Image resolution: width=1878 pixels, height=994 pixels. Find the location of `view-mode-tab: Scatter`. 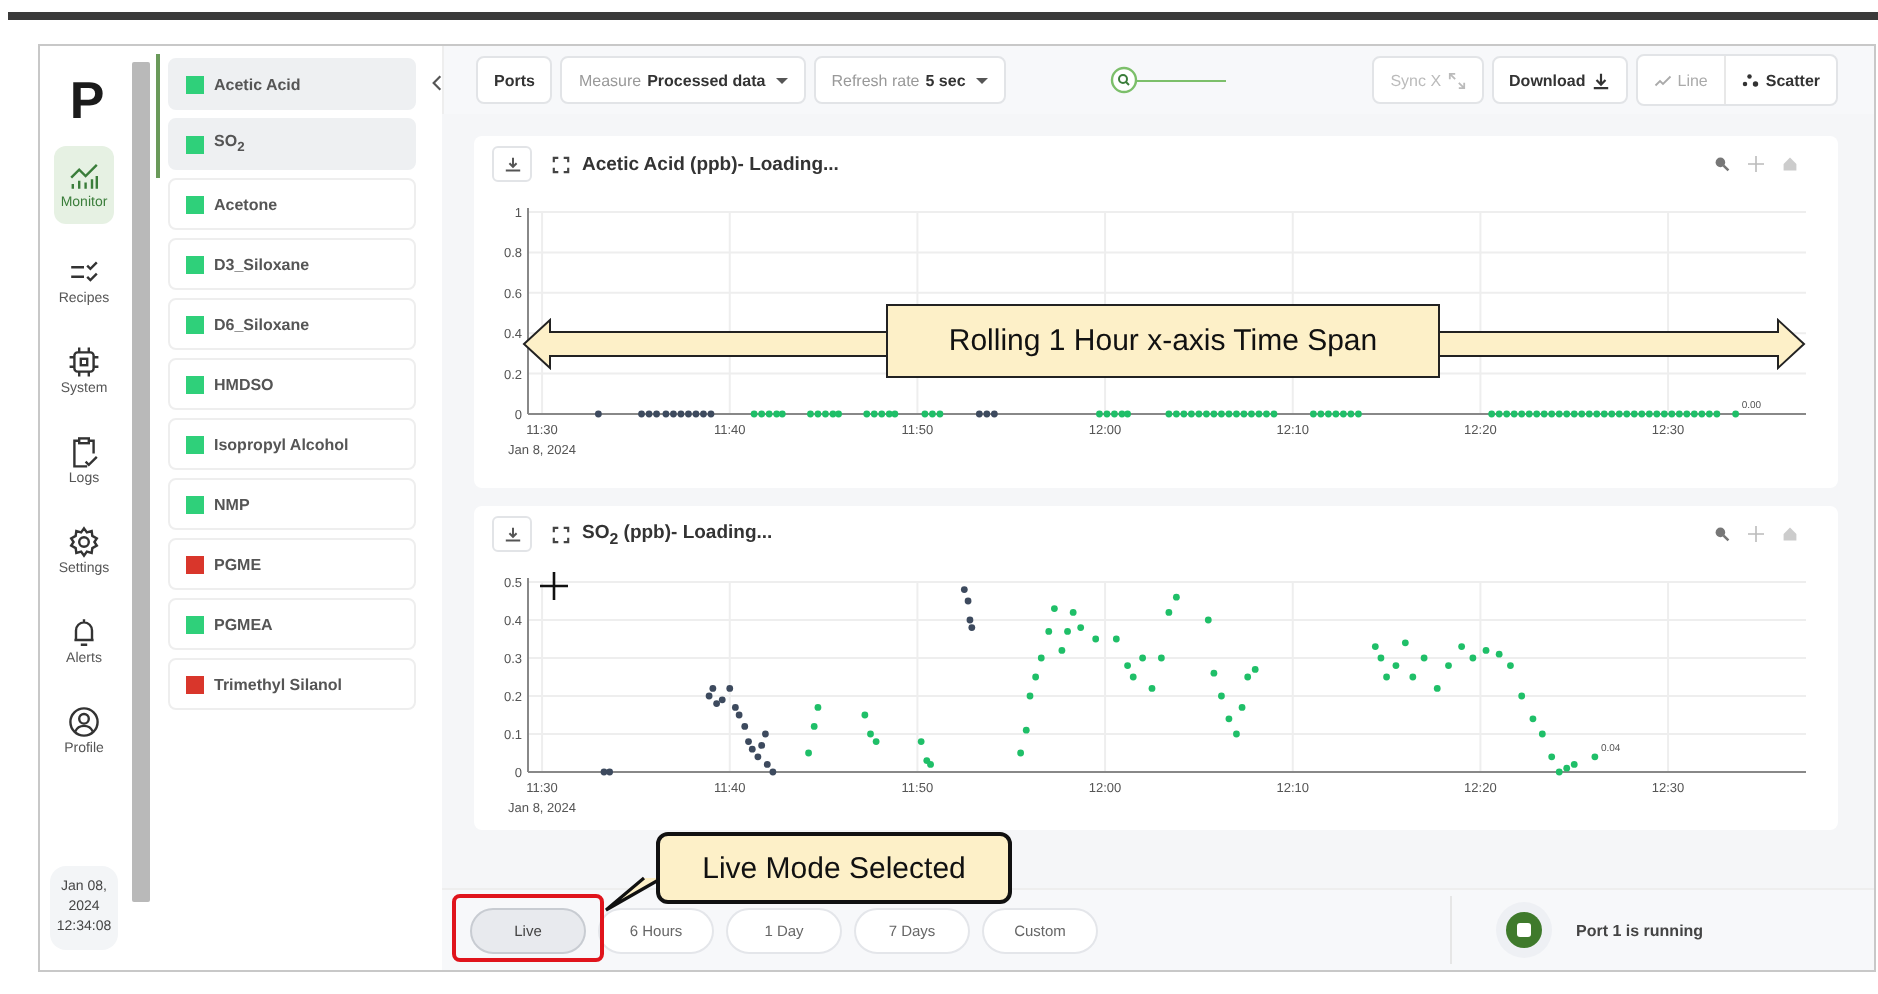

view-mode-tab: Scatter is located at coordinates (1779, 80).